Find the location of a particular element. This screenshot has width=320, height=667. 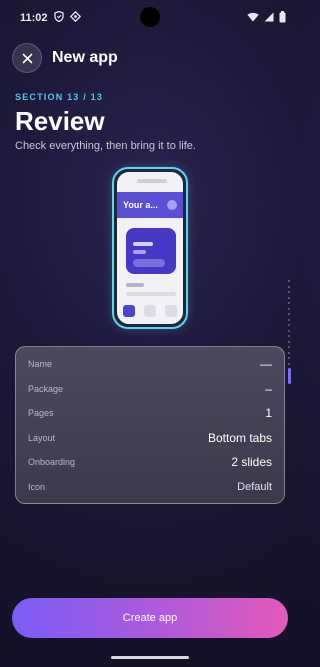

close-icon is located at coordinates (27, 58).